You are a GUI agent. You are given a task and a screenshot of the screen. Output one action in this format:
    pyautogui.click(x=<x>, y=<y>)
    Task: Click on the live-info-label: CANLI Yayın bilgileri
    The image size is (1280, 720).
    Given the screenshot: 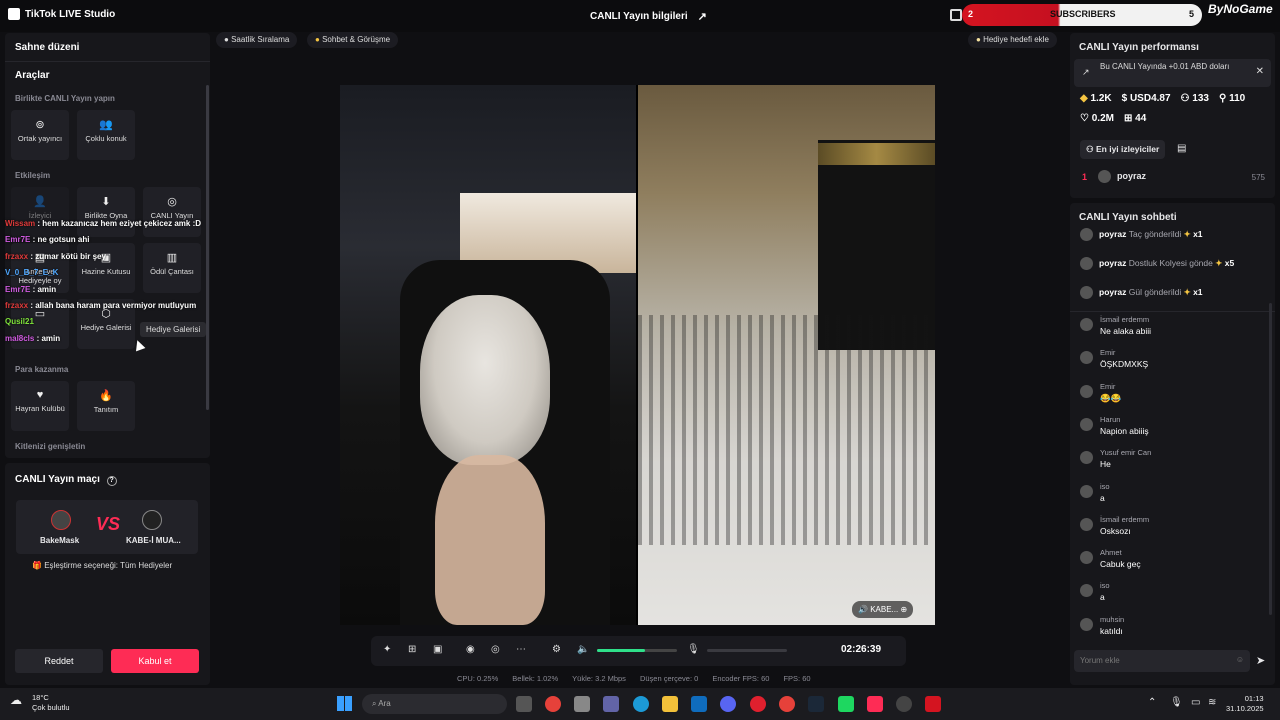 What is the action you would take?
    pyautogui.click(x=639, y=16)
    